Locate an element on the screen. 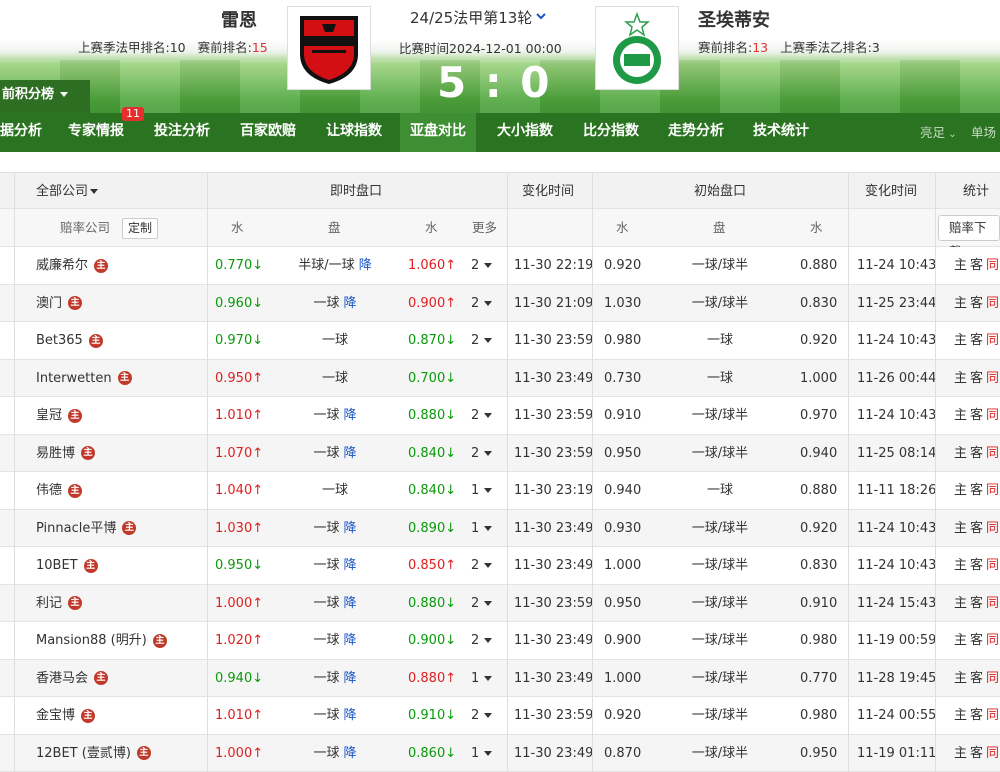  nav-expert-info: 专家情报 is located at coordinates (96, 132).